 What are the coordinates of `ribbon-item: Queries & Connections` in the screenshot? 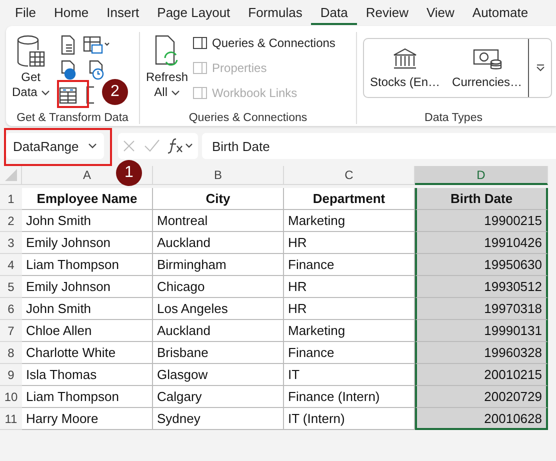 It's located at (264, 42).